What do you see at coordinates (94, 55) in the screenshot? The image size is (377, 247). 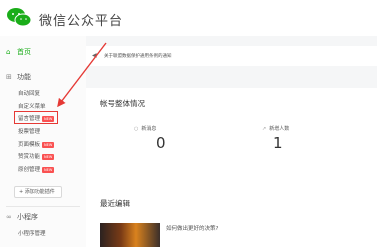 I see `speaker-icon: ◀` at bounding box center [94, 55].